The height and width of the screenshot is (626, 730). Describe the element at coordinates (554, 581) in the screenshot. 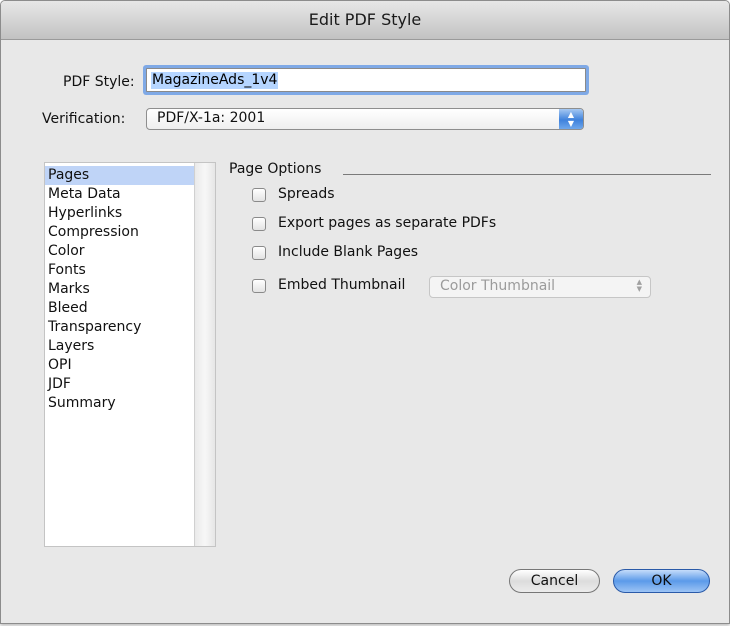

I see `cancel-button: Cancel` at that location.